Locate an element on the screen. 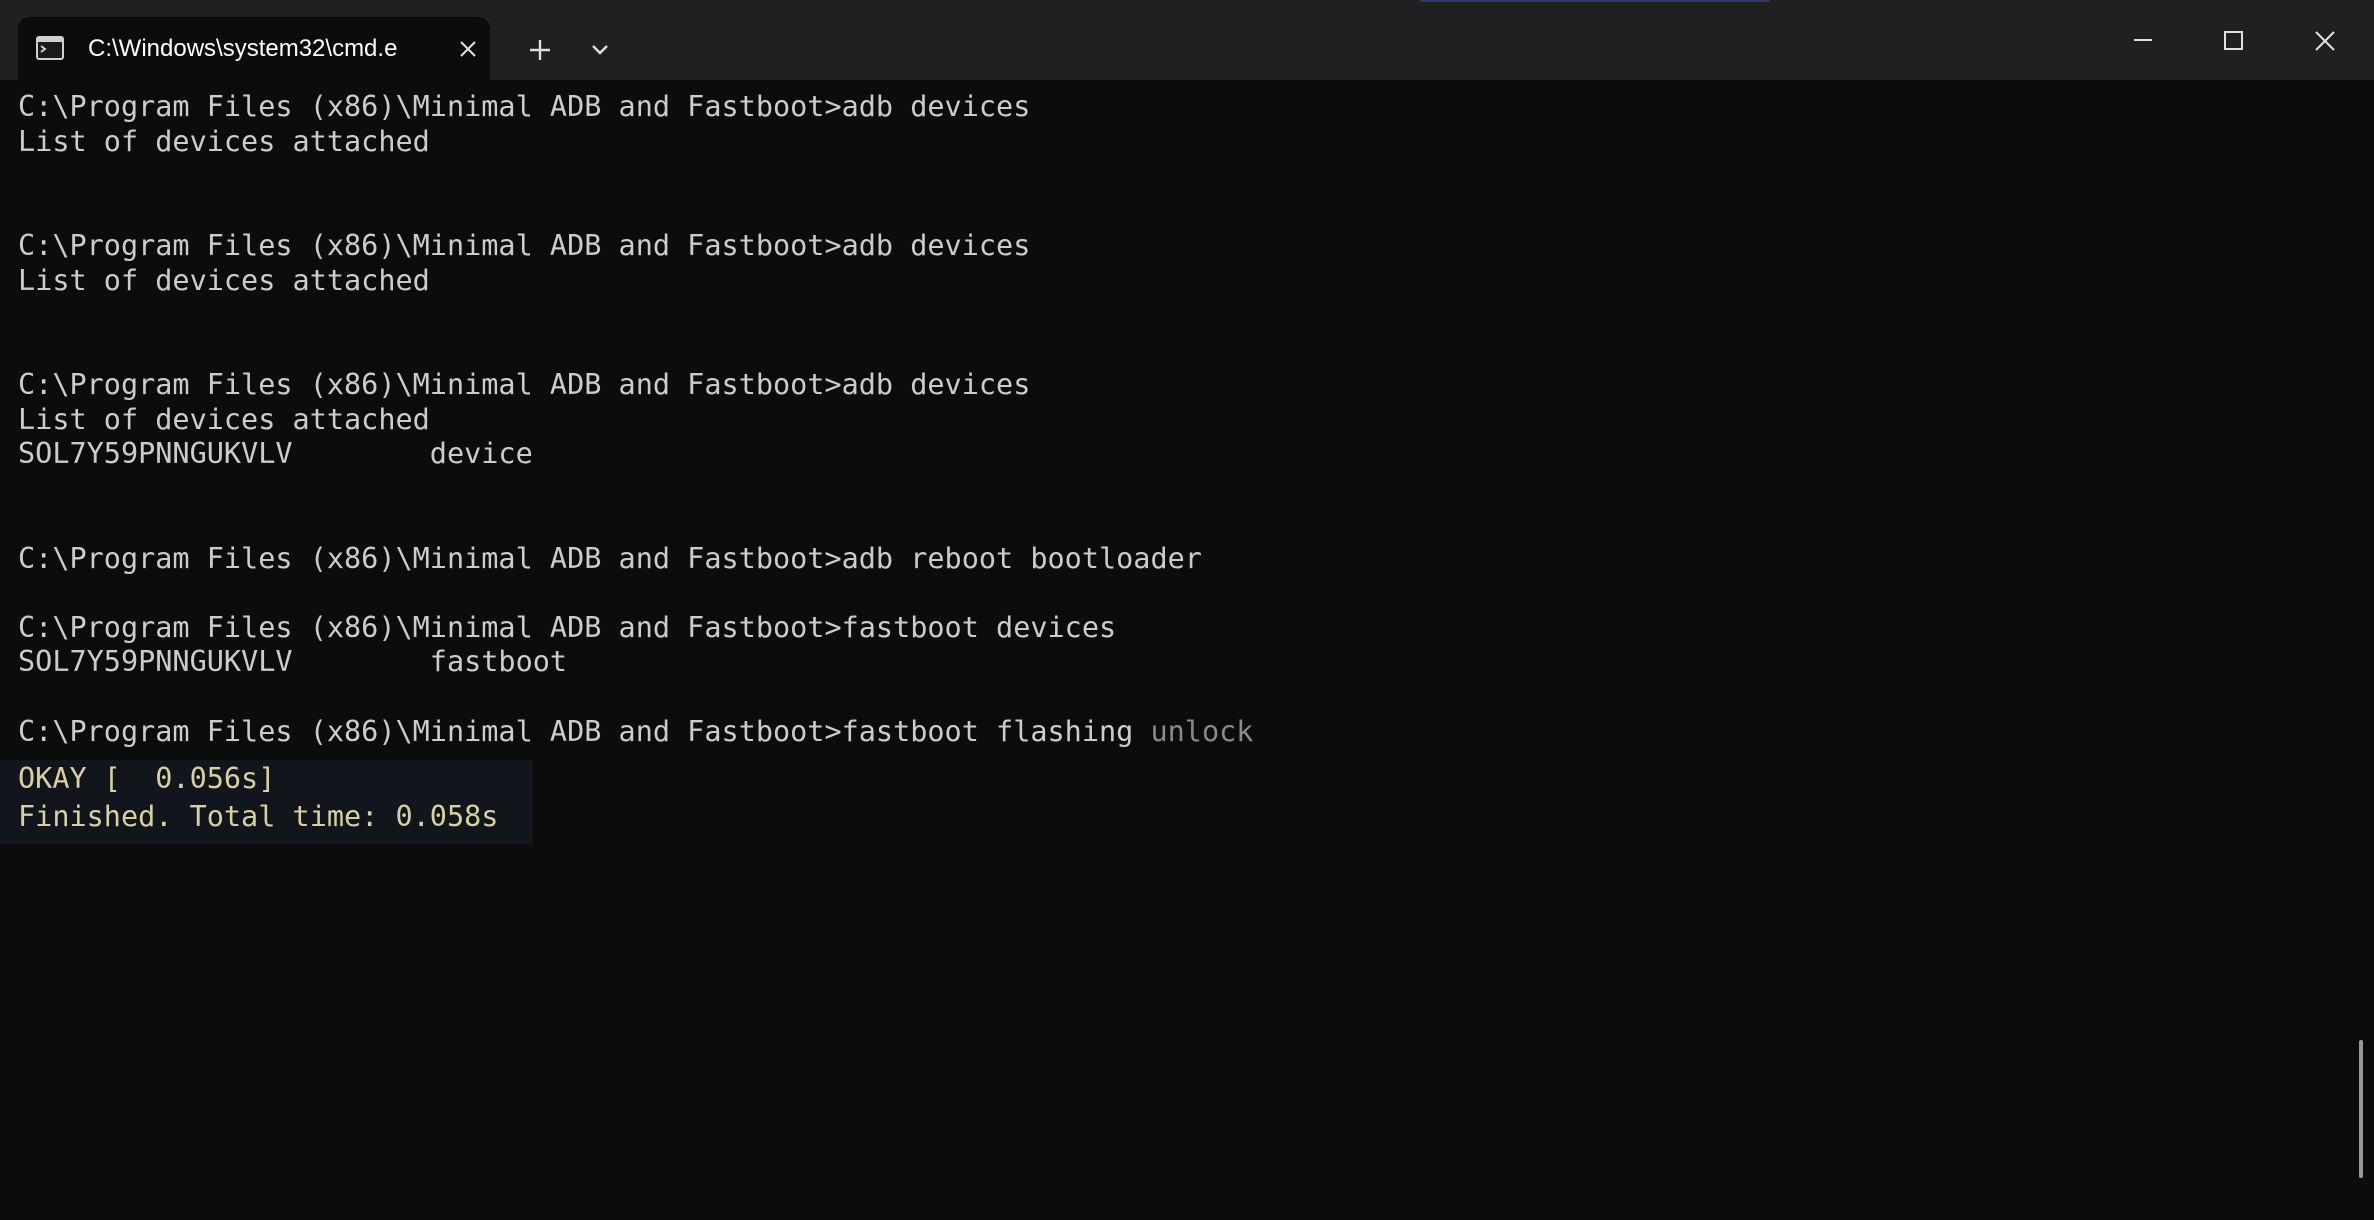  maximize-icon is located at coordinates (2233, 40).